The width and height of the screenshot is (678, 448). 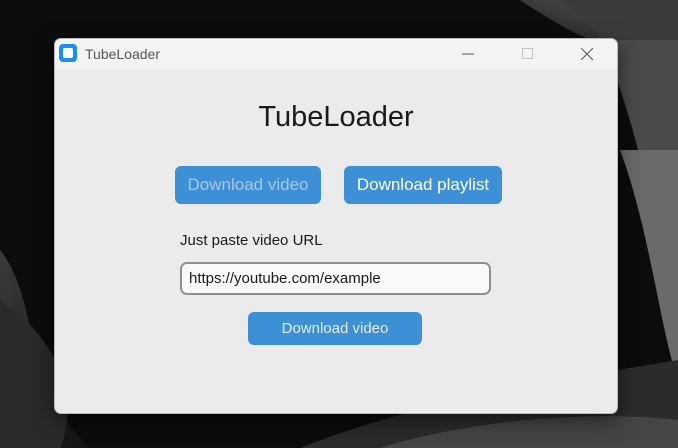 I want to click on maximize-button, so click(x=528, y=54).